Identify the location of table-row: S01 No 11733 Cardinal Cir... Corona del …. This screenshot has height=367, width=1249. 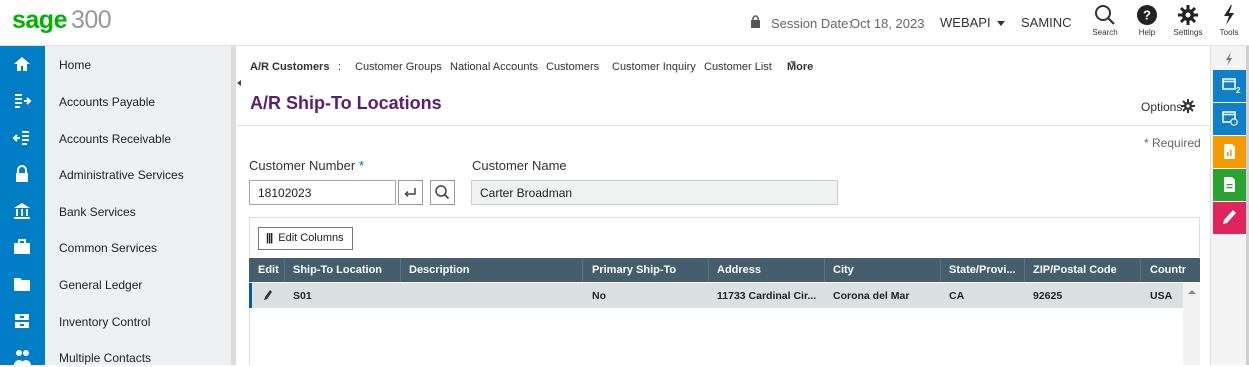
(716, 295).